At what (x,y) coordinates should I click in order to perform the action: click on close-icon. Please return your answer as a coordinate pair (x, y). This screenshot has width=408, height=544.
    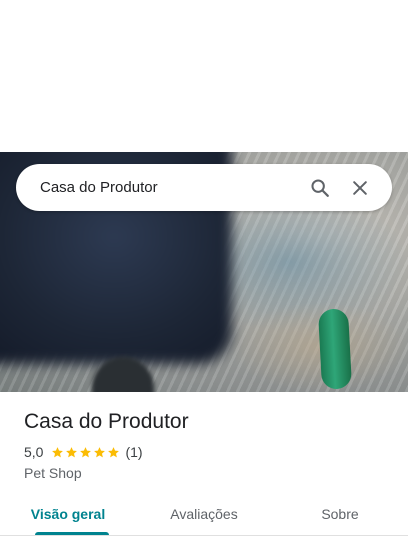
    Looking at the image, I should click on (360, 187).